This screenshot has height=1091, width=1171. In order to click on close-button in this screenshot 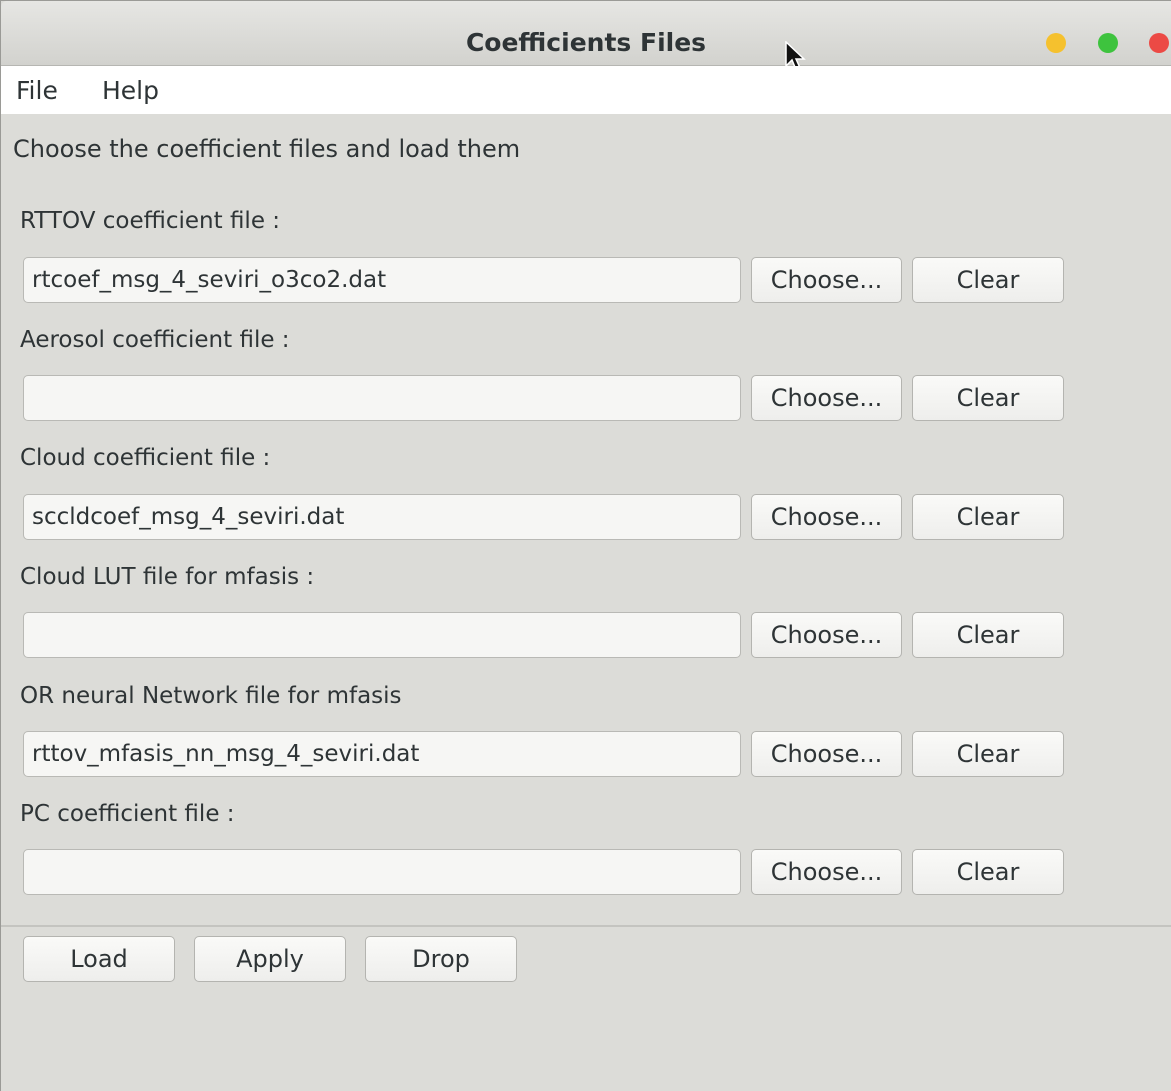, I will do `click(1159, 43)`.